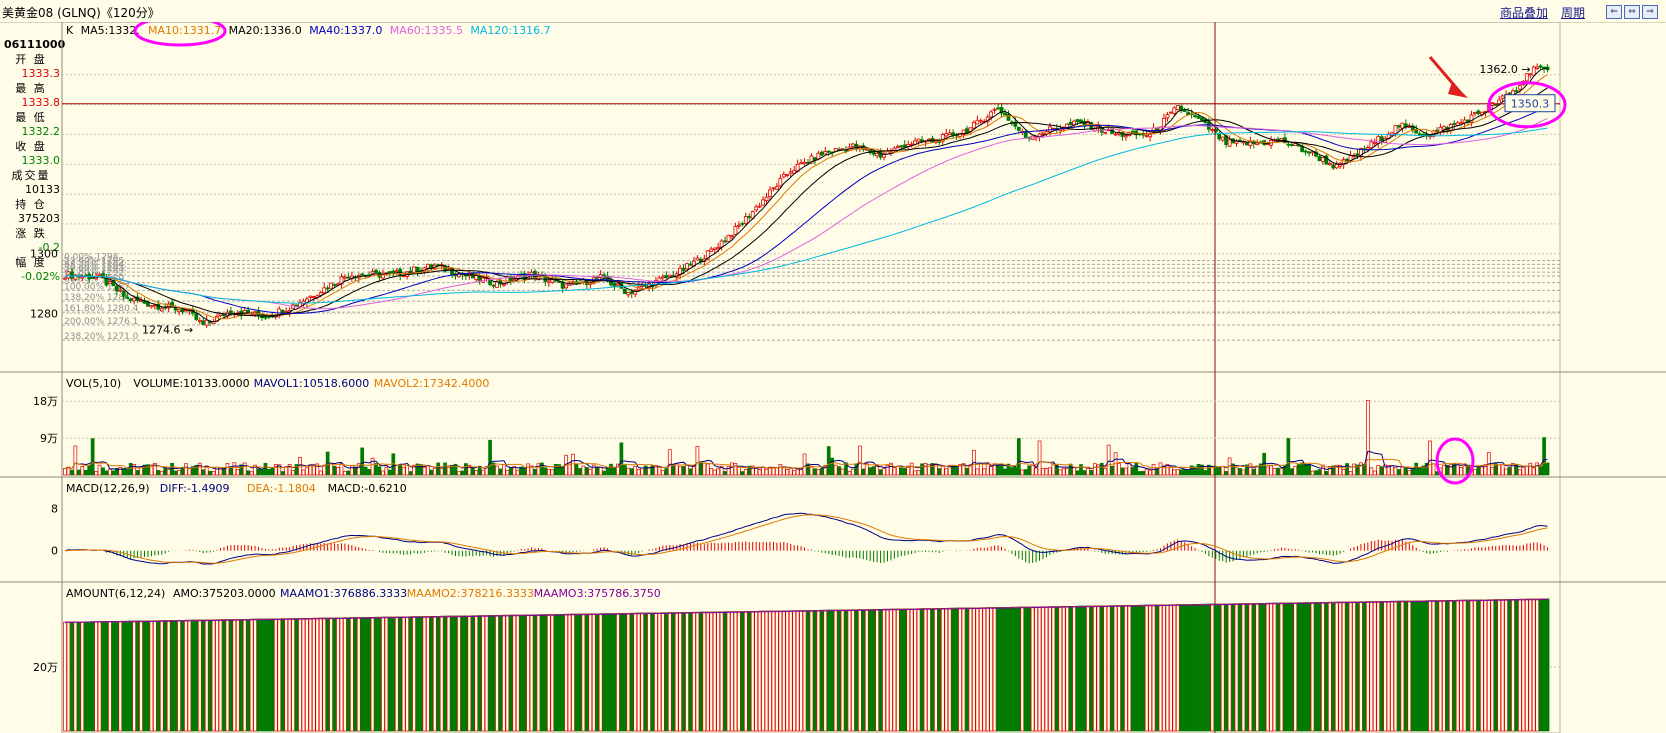  Describe the element at coordinates (1524, 12) in the screenshot. I see `overlay-button: 商品叠加` at that location.